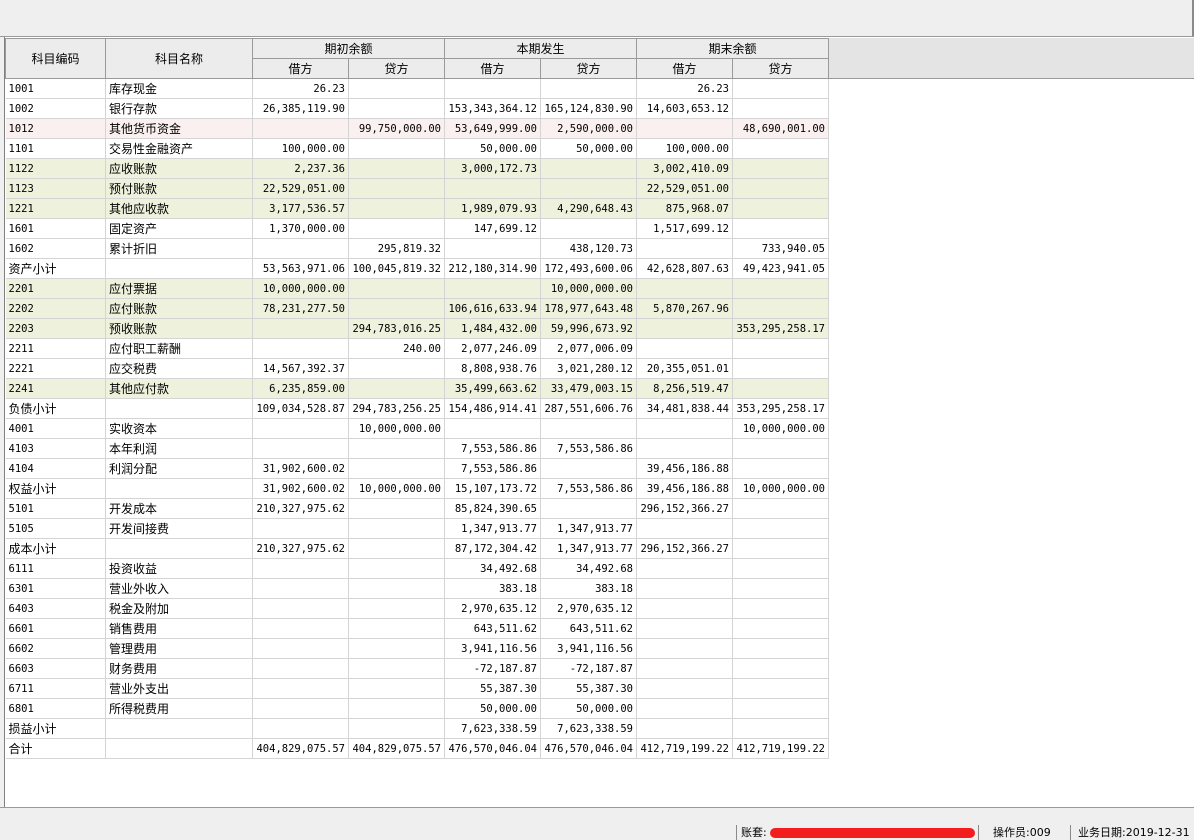 The height and width of the screenshot is (840, 1194). What do you see at coordinates (179, 608) in the screenshot?
I see `cell-account-name: 税金及附加` at bounding box center [179, 608].